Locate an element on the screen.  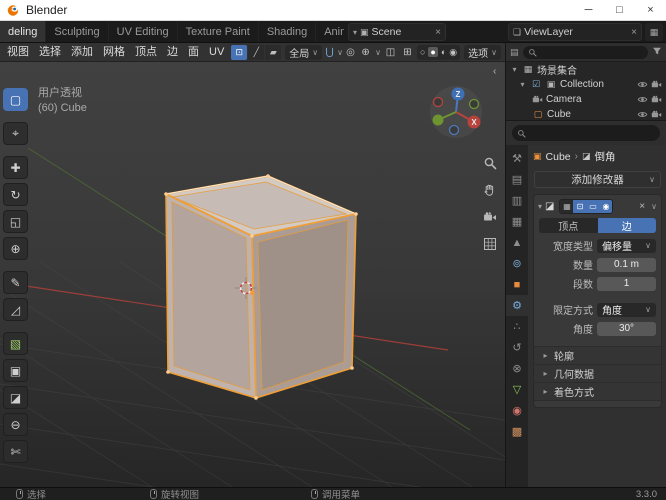
tool-bevel: ◪ is located at coordinates (15, 397).